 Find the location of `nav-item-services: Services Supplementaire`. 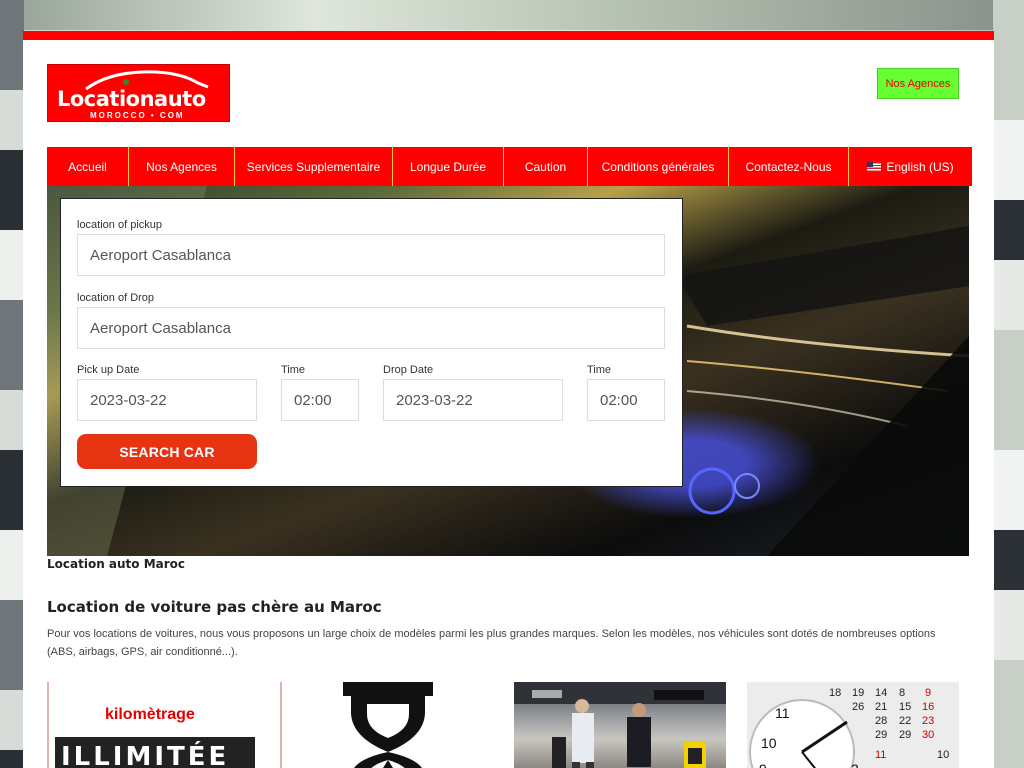

nav-item-services: Services Supplementaire is located at coordinates (314, 166).